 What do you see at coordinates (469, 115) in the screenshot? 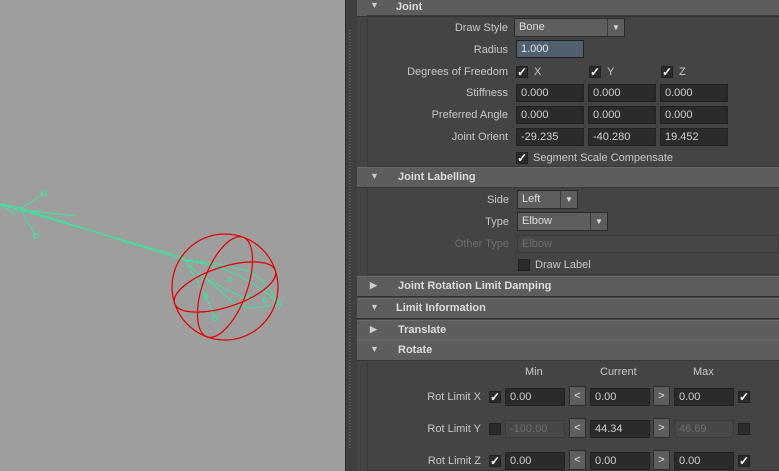
I see `preferred-angle-label: Preferred Angle` at bounding box center [469, 115].